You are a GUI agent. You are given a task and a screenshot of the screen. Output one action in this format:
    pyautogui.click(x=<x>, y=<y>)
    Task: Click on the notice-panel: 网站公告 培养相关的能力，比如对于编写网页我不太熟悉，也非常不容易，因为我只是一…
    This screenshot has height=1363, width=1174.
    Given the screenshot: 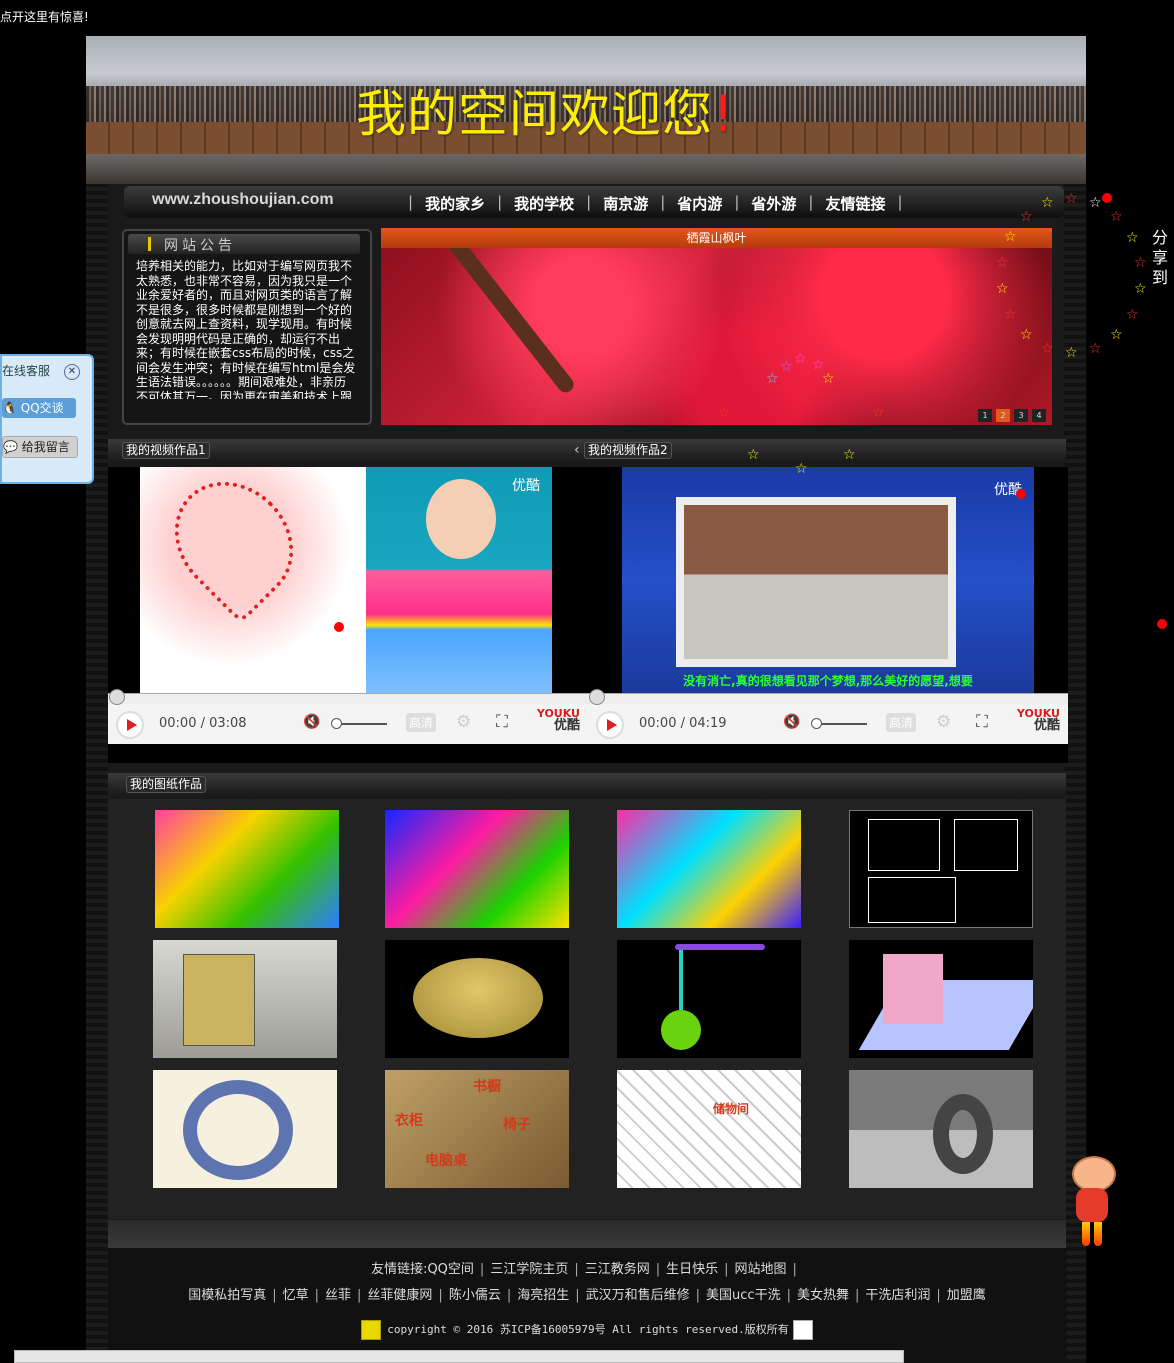 What is the action you would take?
    pyautogui.click(x=247, y=327)
    